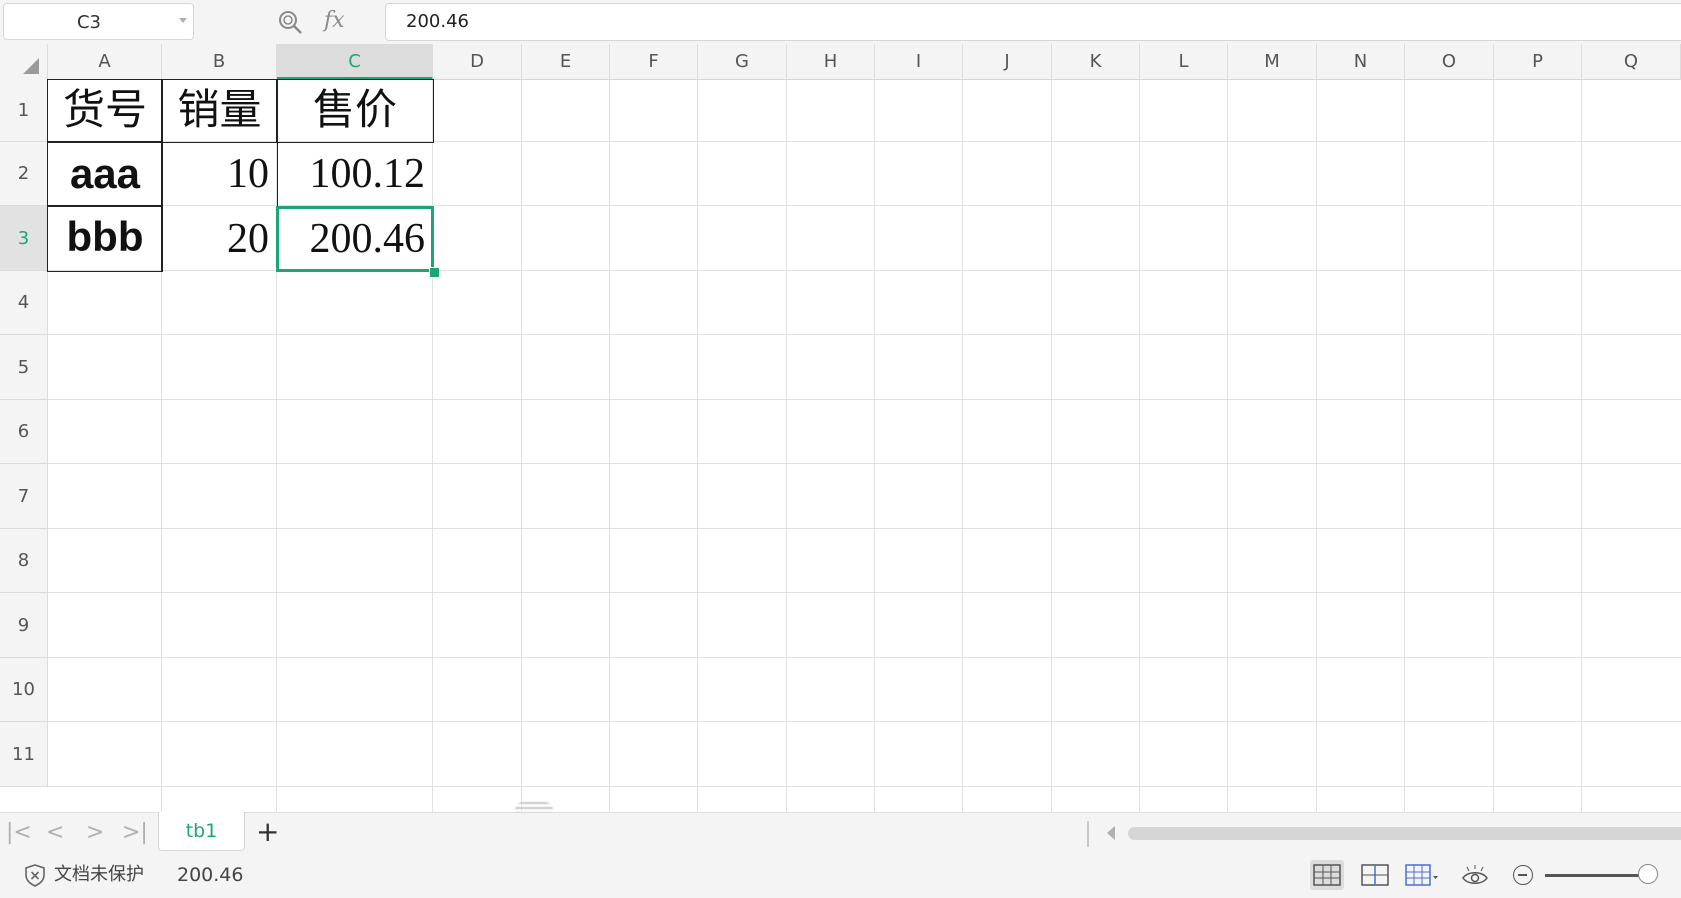 The image size is (1681, 898). Describe the element at coordinates (1033, 22) in the screenshot. I see `formula-input: 200.46` at that location.